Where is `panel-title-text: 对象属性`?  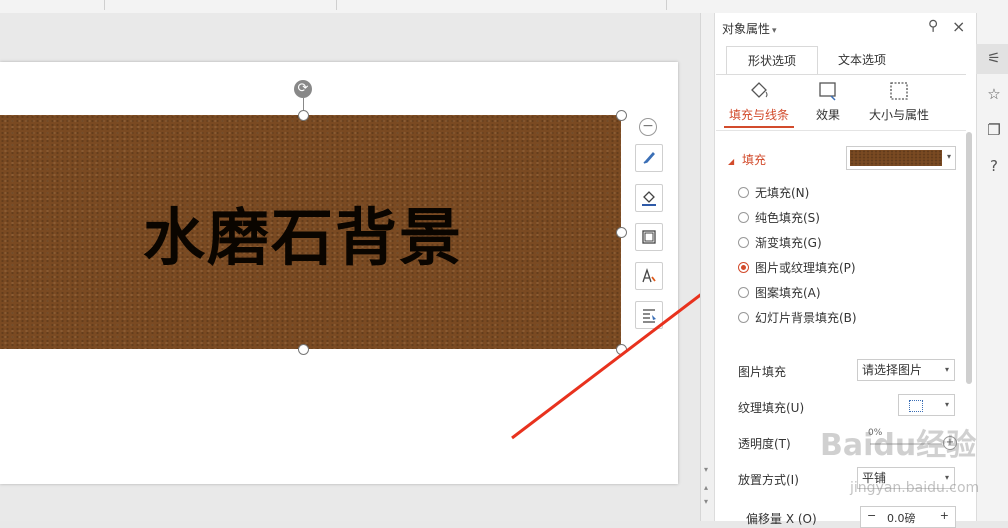 panel-title-text: 对象属性 is located at coordinates (746, 29).